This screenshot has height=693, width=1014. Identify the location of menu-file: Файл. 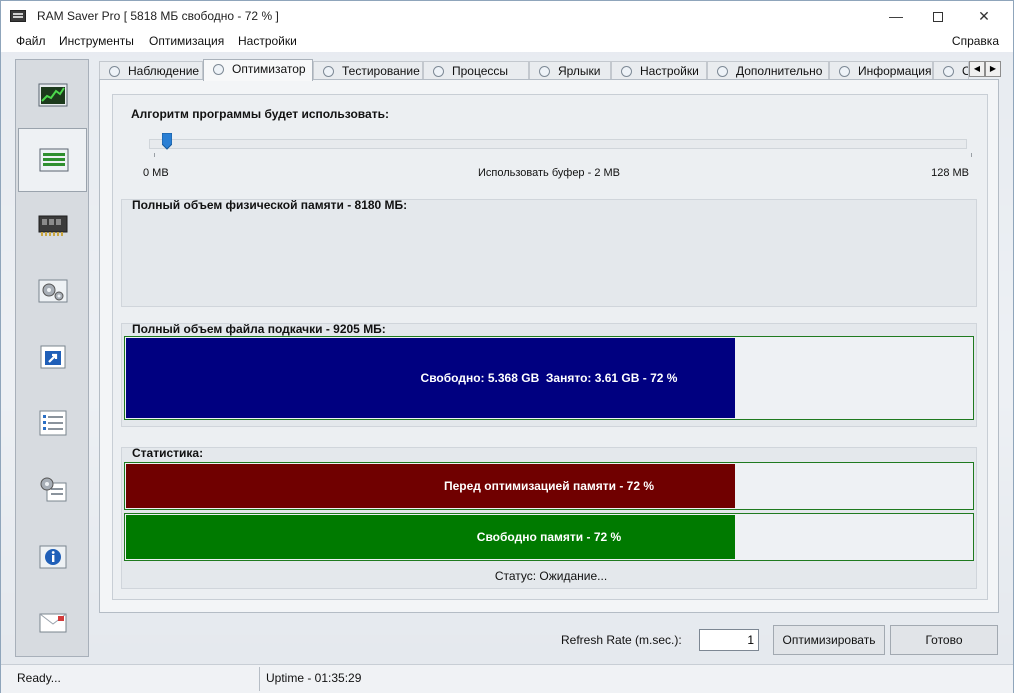
(31, 41).